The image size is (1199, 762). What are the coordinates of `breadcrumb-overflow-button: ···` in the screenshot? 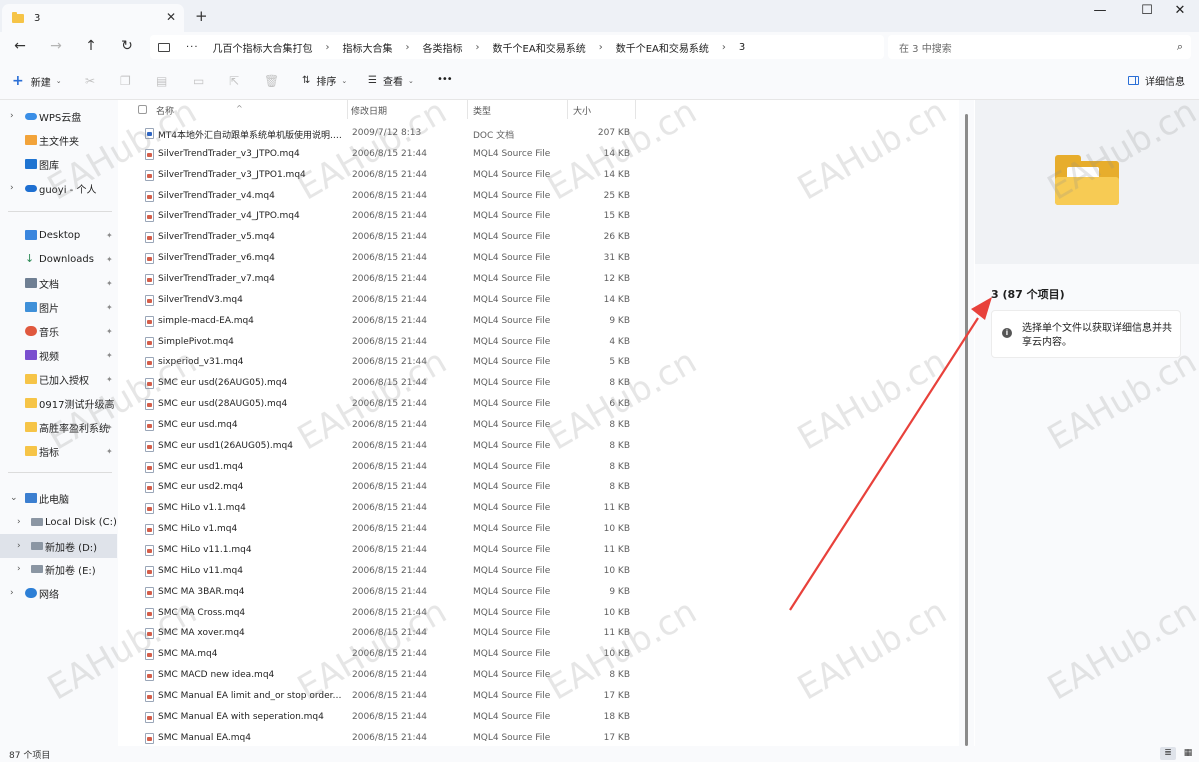 It's located at (192, 47).